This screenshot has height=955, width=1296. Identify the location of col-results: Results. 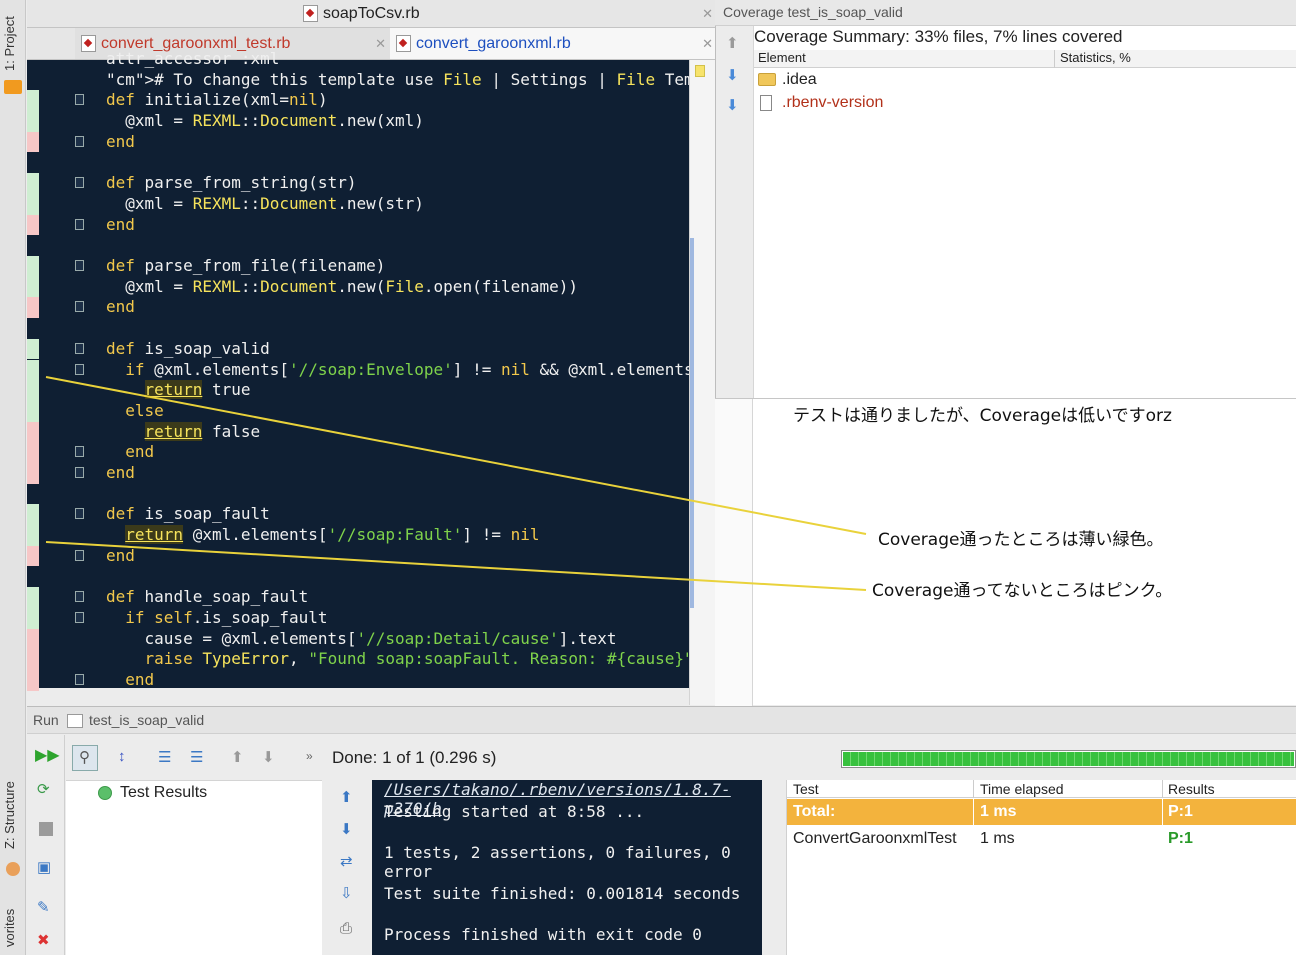
(1191, 789).